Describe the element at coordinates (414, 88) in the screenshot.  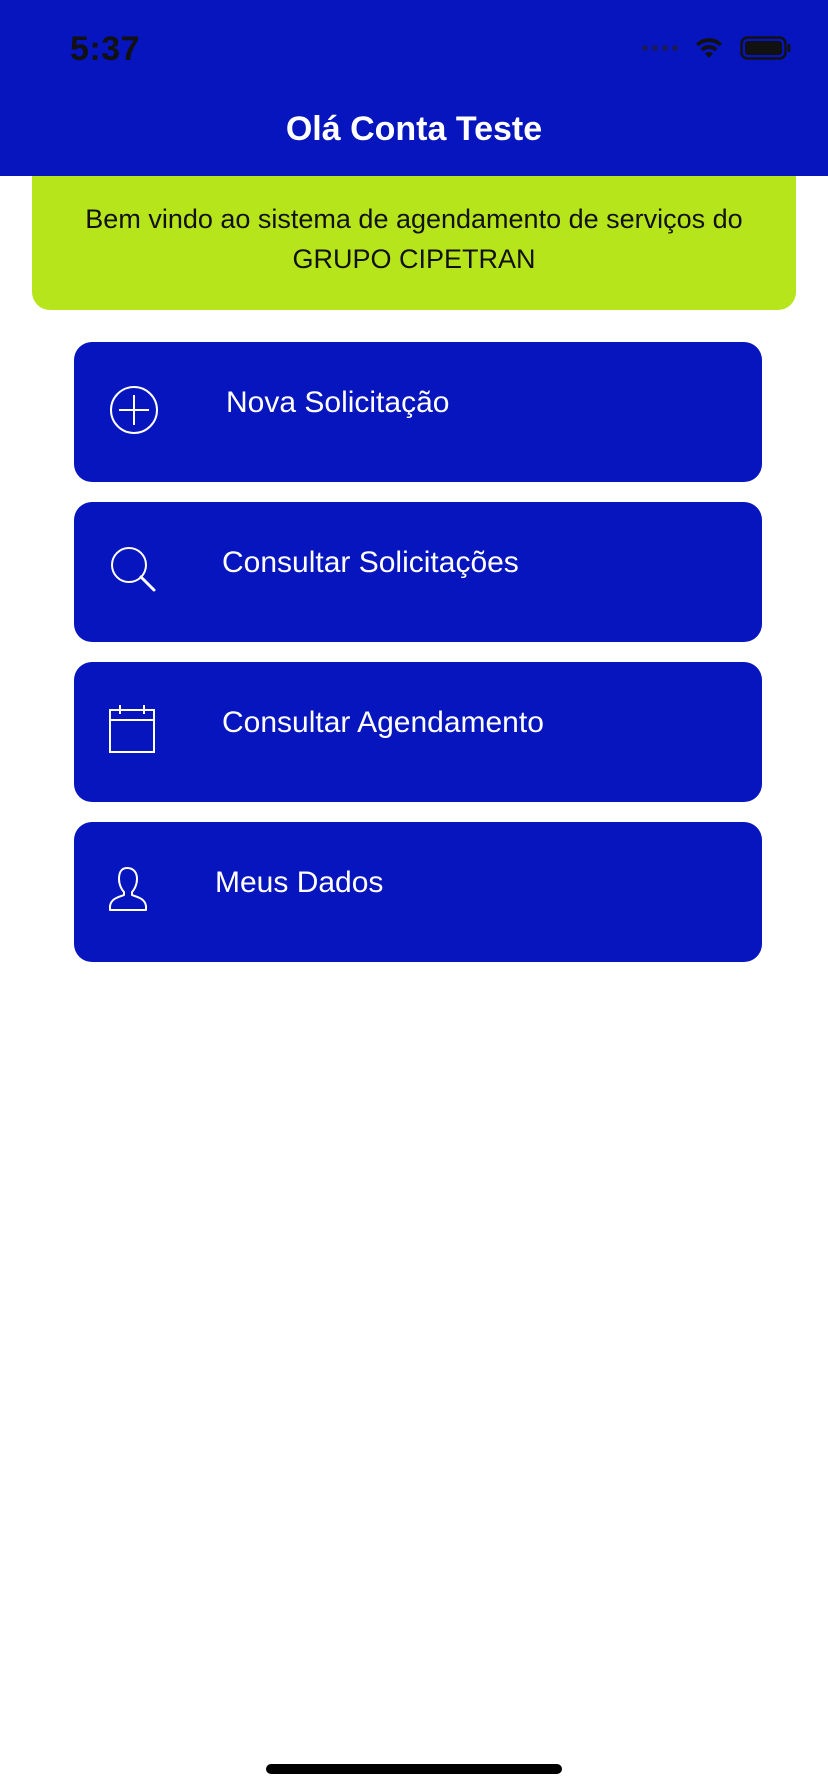
I see `header-bar: 5:37 Olá Conta Teste` at that location.